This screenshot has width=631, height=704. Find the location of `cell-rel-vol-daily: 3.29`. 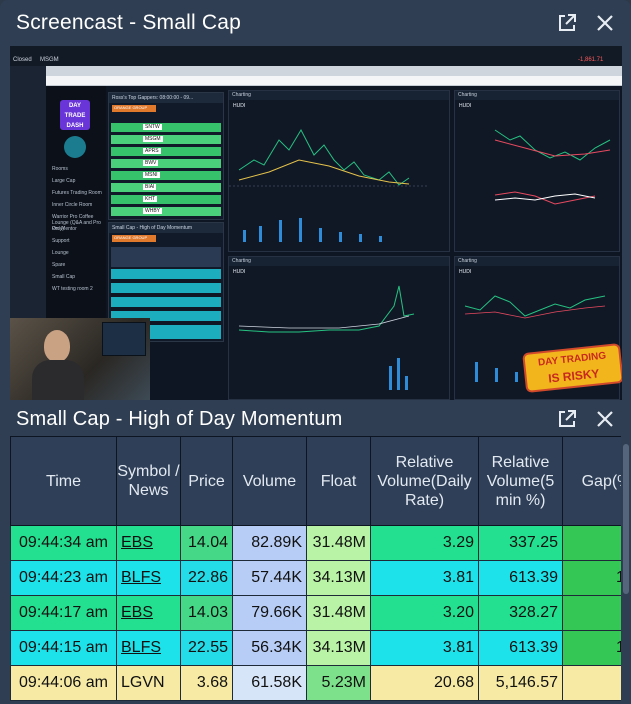

cell-rel-vol-daily: 3.29 is located at coordinates (424, 543).